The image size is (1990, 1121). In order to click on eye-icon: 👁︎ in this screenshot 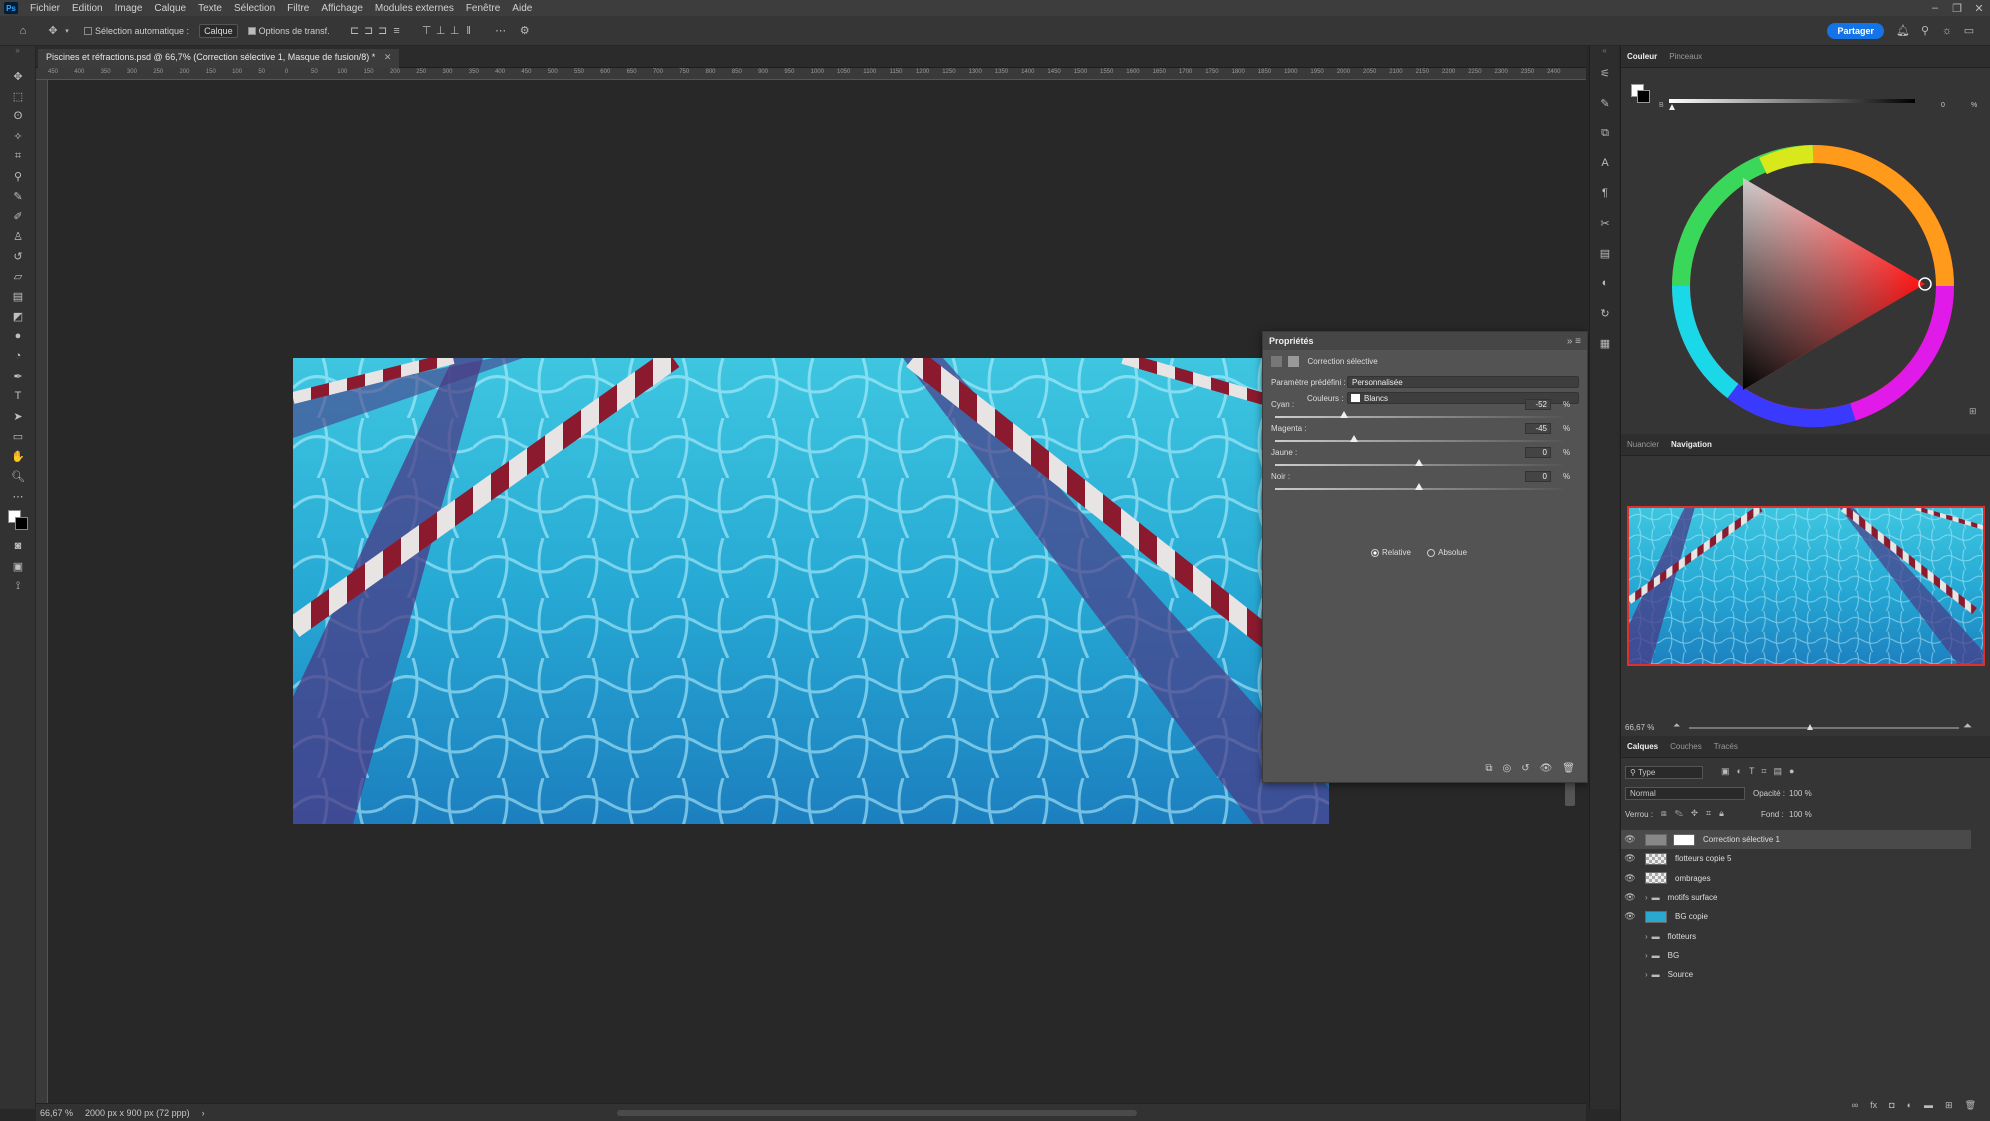, I will do `click(1630, 858)`.